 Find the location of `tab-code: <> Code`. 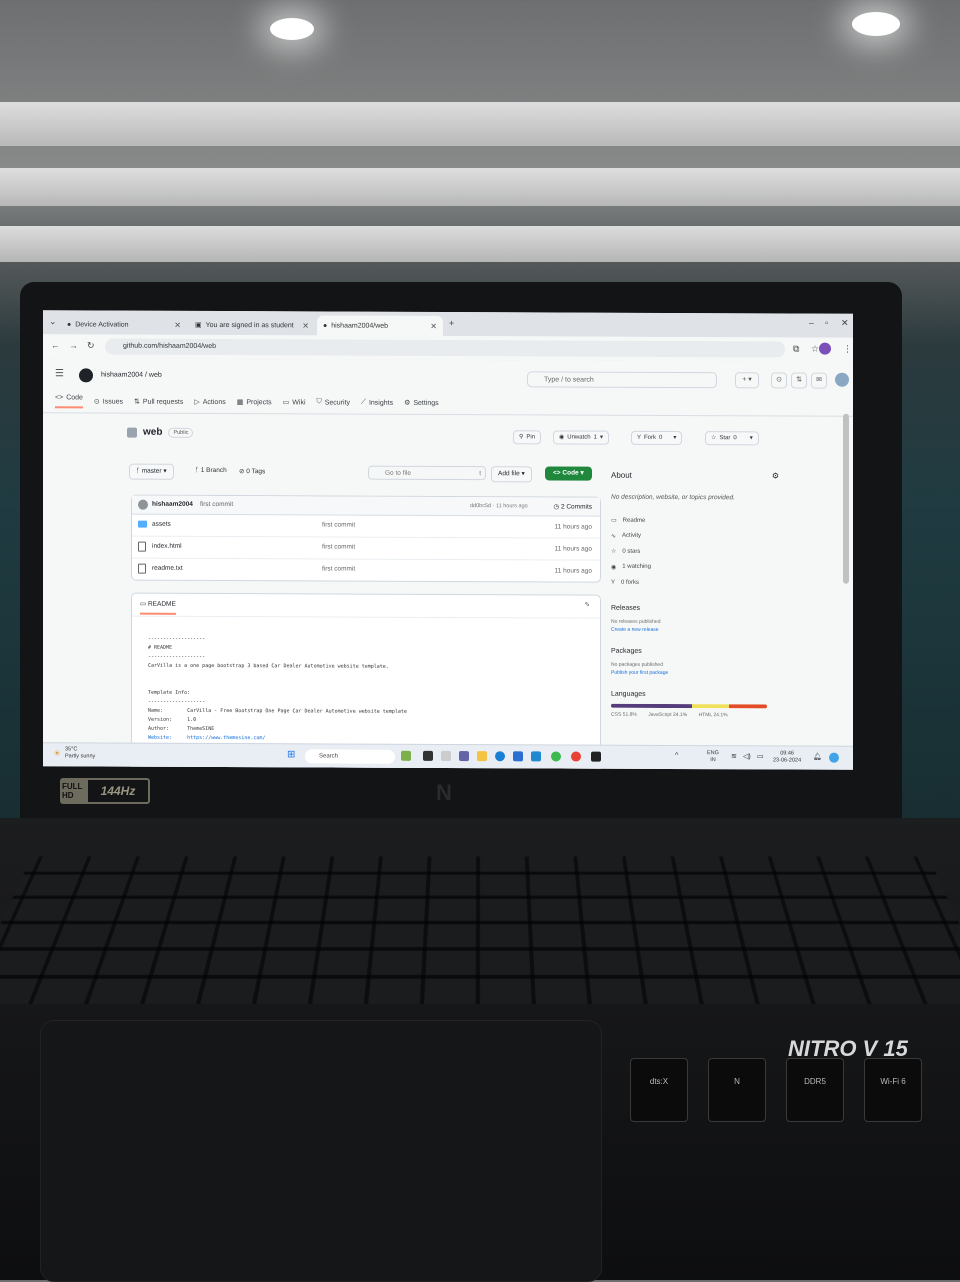

tab-code: <> Code is located at coordinates (69, 401).